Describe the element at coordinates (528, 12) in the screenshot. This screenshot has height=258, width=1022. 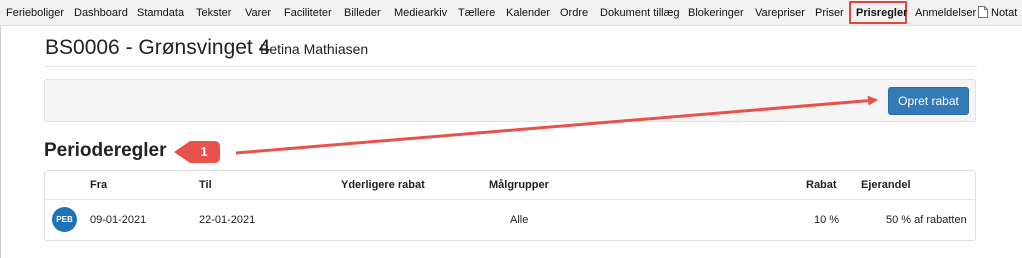
I see `nav-kalender: Kalender` at that location.